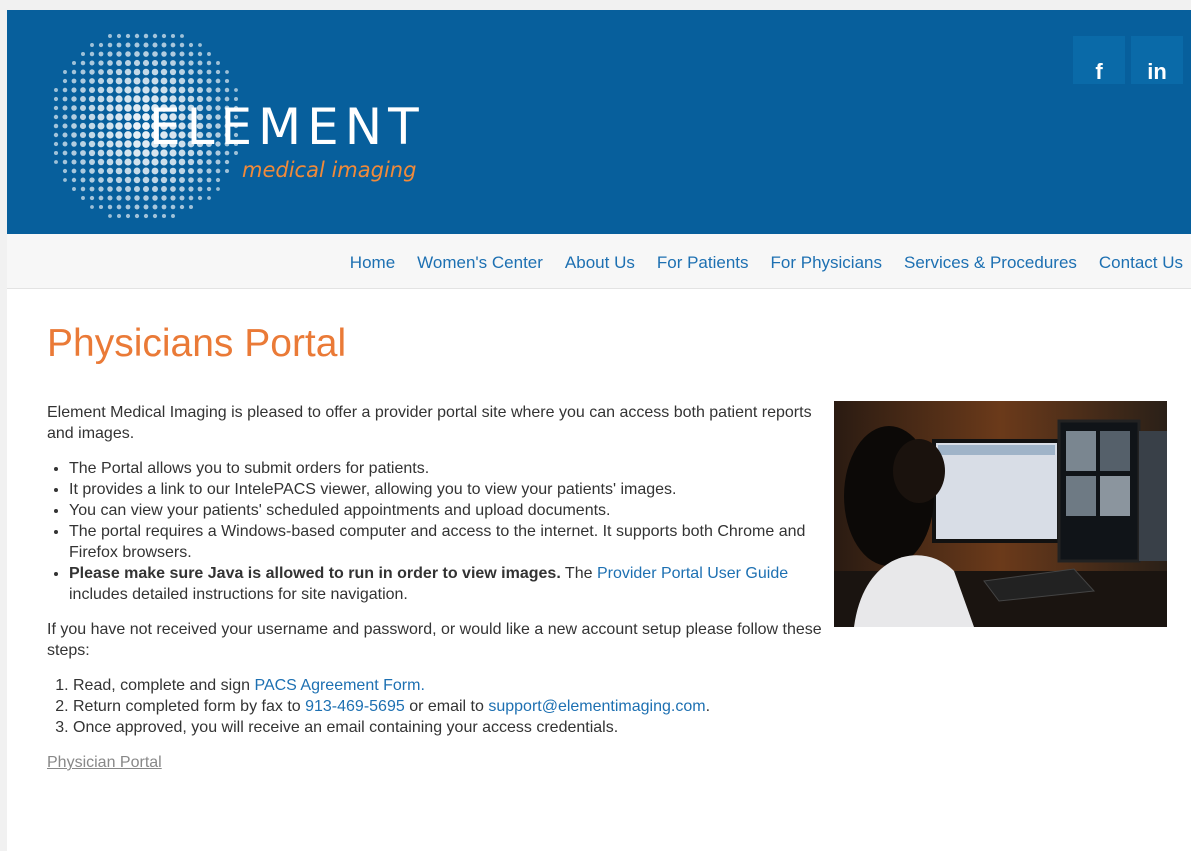 This screenshot has width=1191, height=851. Describe the element at coordinates (104, 762) in the screenshot. I see `physician-portal-link: Physician Portal` at that location.